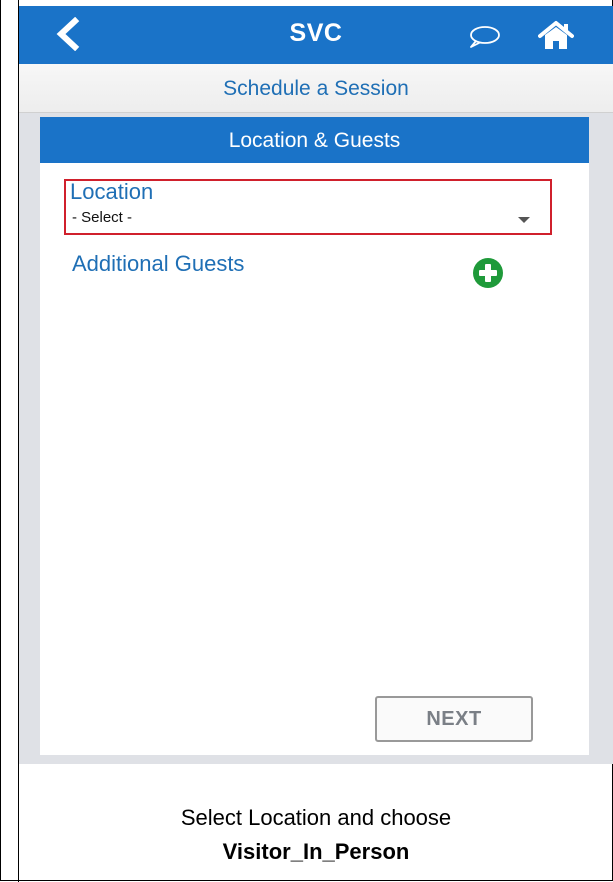  Describe the element at coordinates (158, 263) in the screenshot. I see `additional-guests-label: Additional Guests` at that location.